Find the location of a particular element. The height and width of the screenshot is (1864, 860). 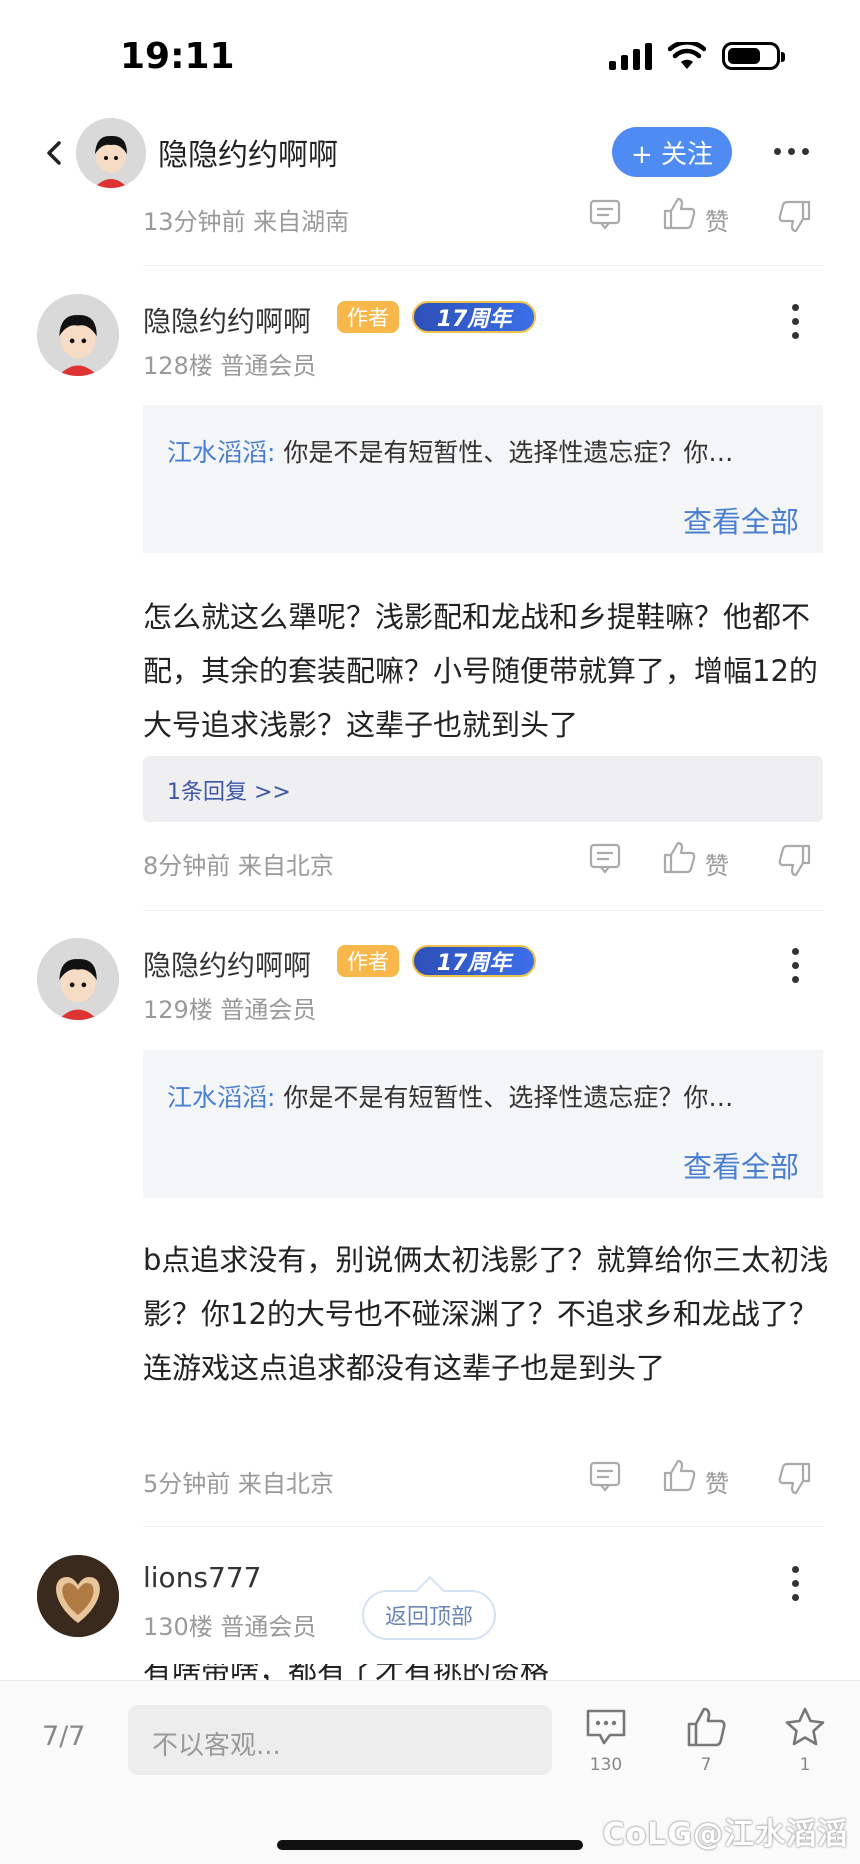

status-icons is located at coordinates (697, 56).